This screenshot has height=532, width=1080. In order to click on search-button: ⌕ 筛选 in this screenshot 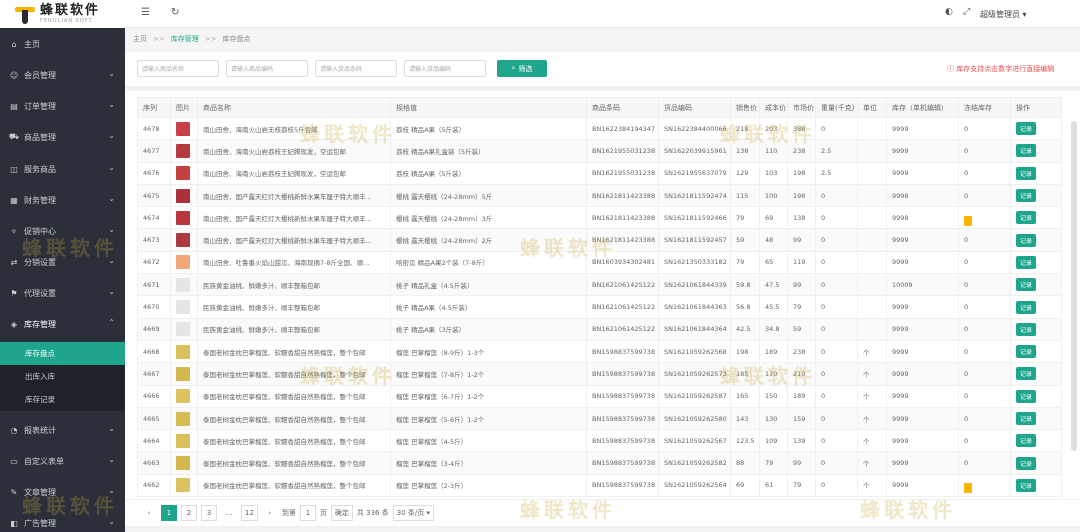, I will do `click(522, 68)`.